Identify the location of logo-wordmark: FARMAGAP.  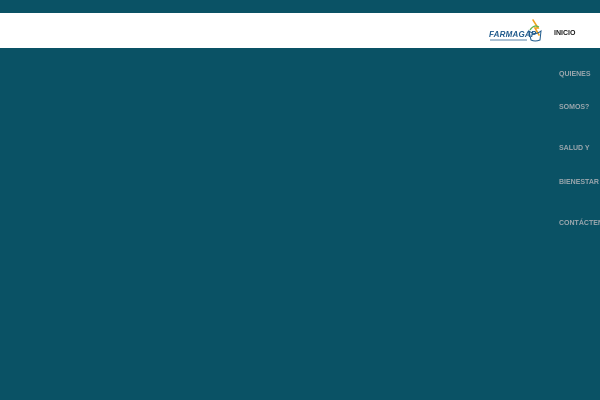
(513, 34).